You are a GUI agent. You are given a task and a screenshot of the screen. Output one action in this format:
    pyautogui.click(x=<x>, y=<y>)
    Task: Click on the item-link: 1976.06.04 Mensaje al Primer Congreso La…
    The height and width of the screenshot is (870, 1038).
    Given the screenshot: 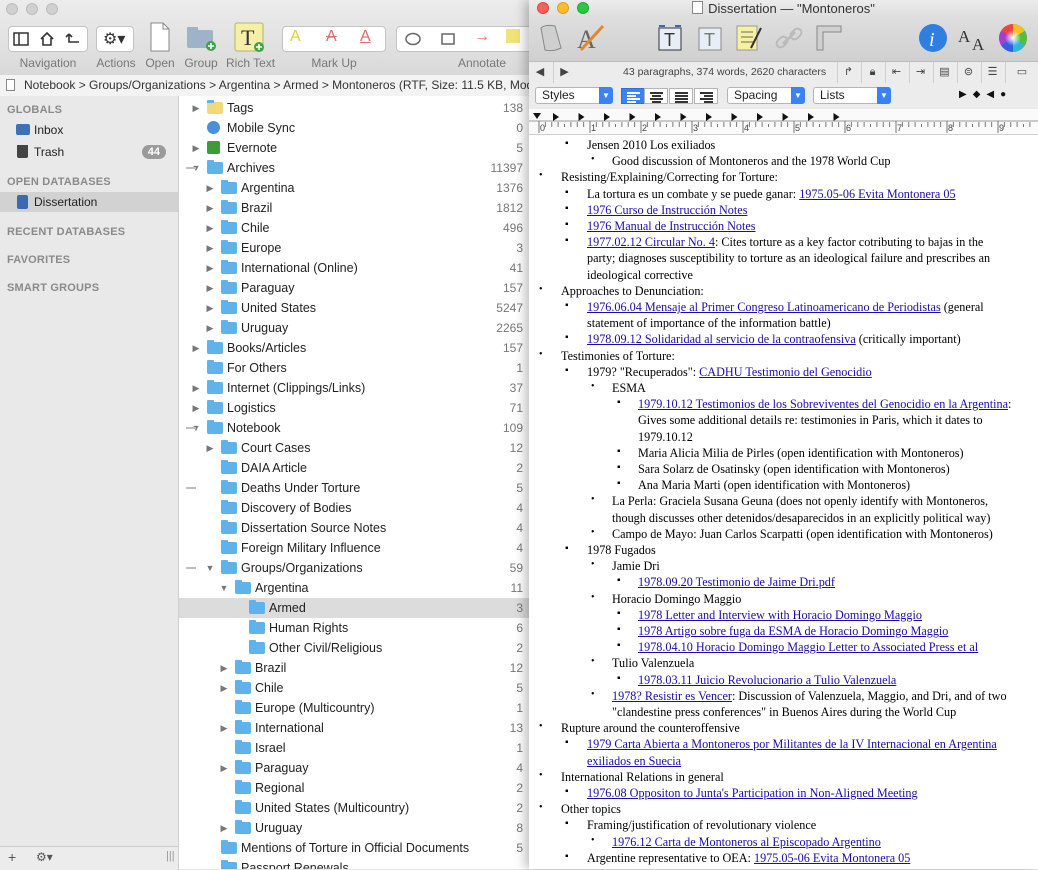 What is the action you would take?
    pyautogui.click(x=764, y=307)
    